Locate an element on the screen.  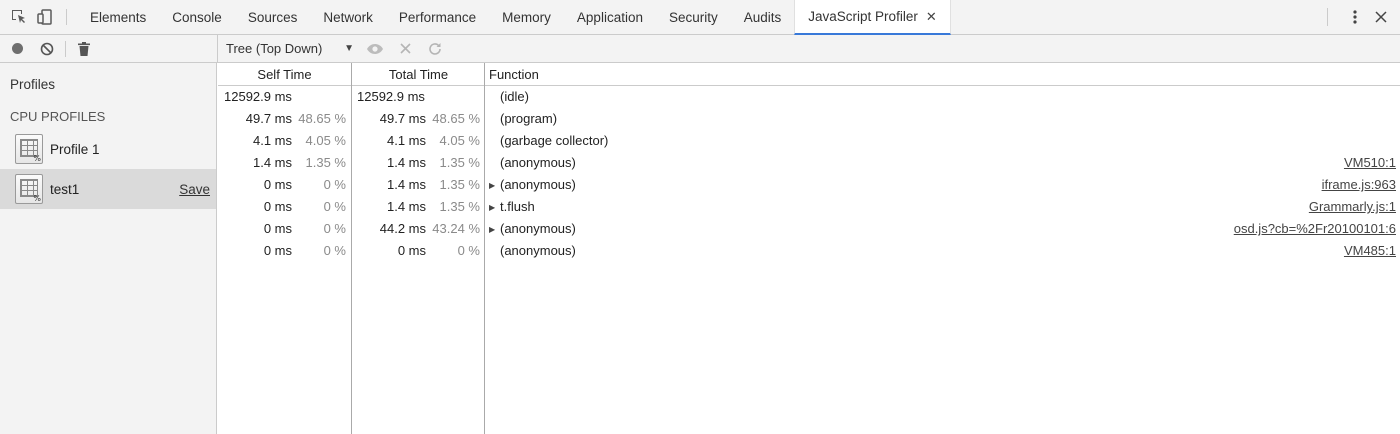
tab-audits: Audits is located at coordinates (763, 17).